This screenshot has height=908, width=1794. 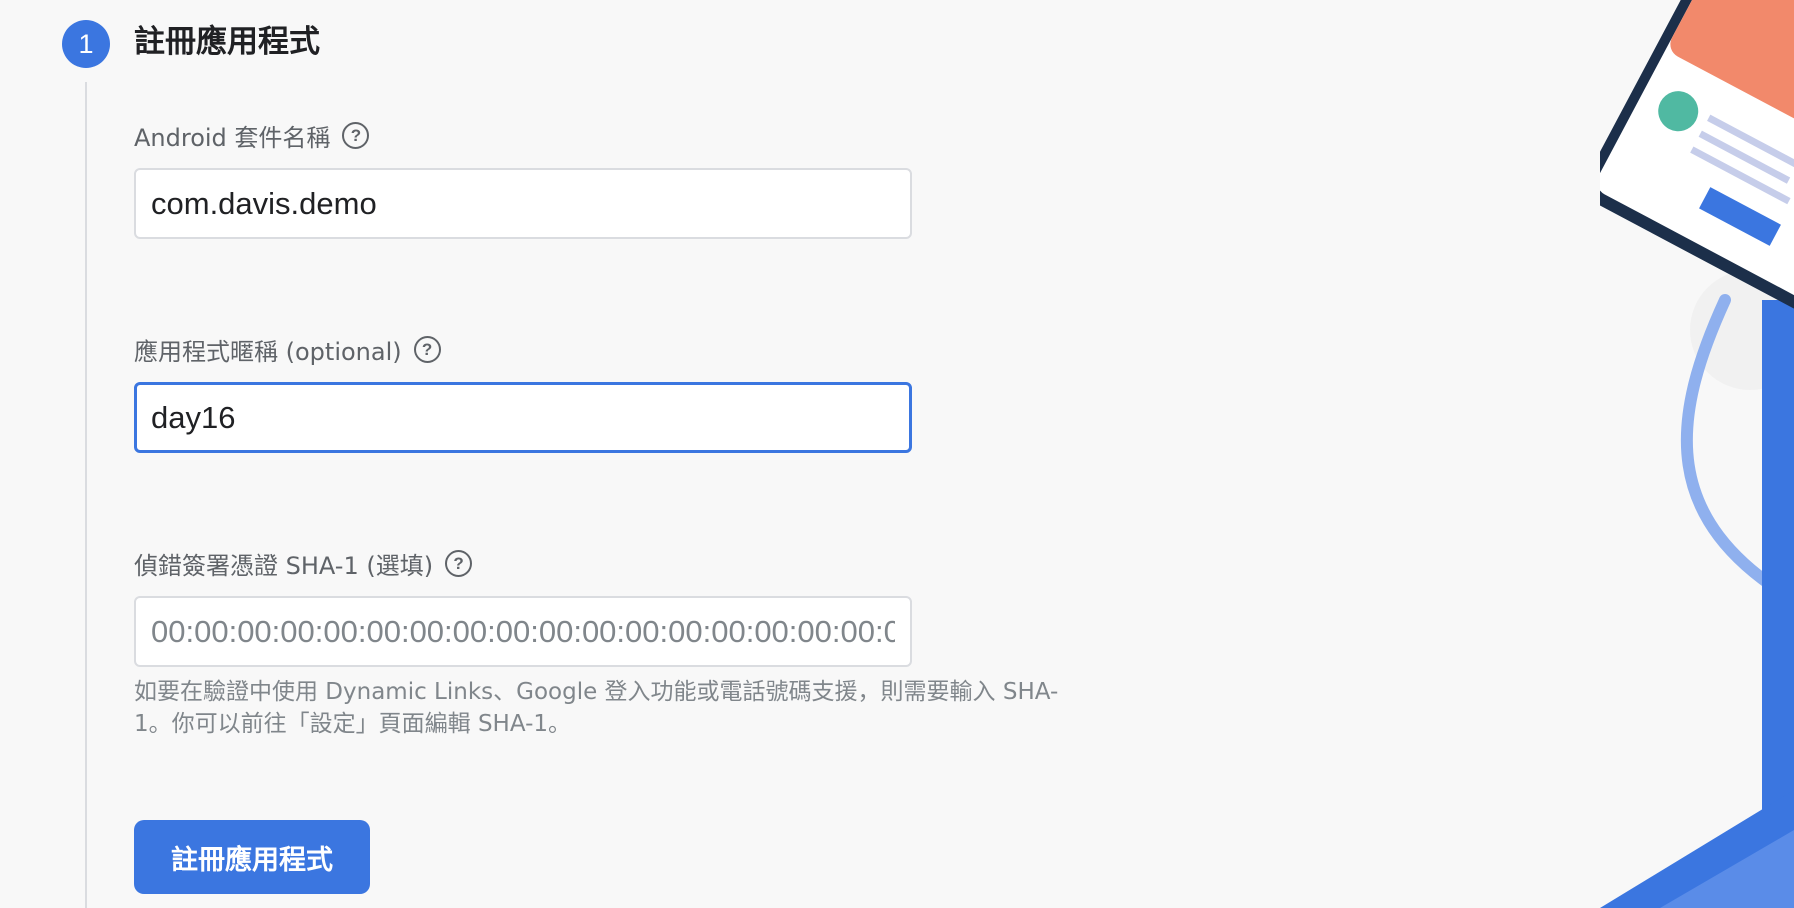 I want to click on sha1-label-text: 偵錯簽署憑證 SHA-1 (選填), so click(x=284, y=565).